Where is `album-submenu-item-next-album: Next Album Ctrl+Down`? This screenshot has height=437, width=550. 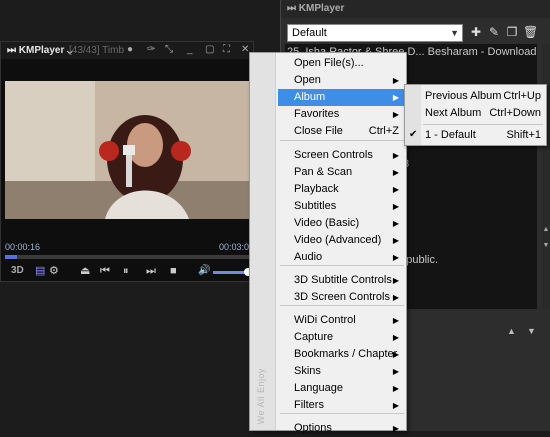
album-submenu-item-next-album: Next Album Ctrl+Down is located at coordinates (485, 113).